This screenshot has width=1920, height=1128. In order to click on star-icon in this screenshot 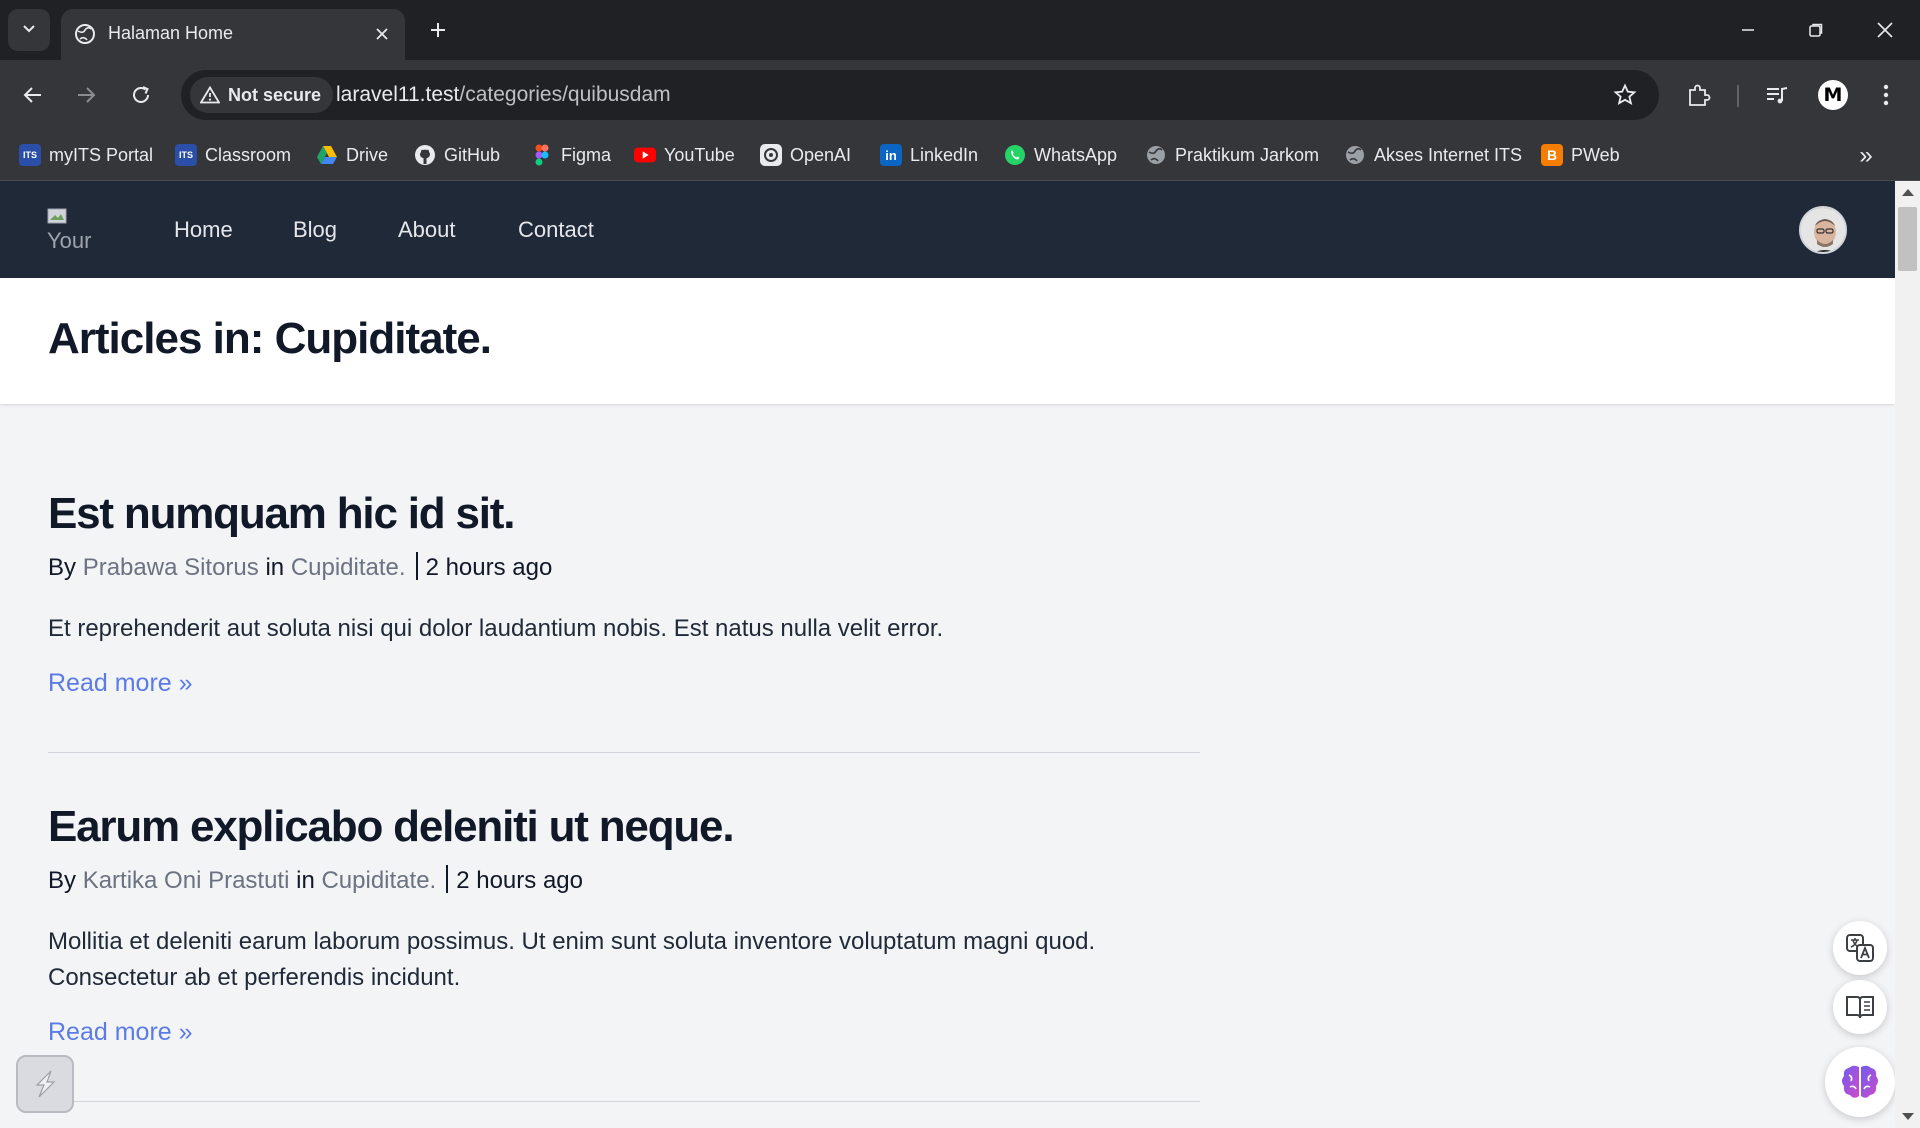, I will do `click(1625, 94)`.